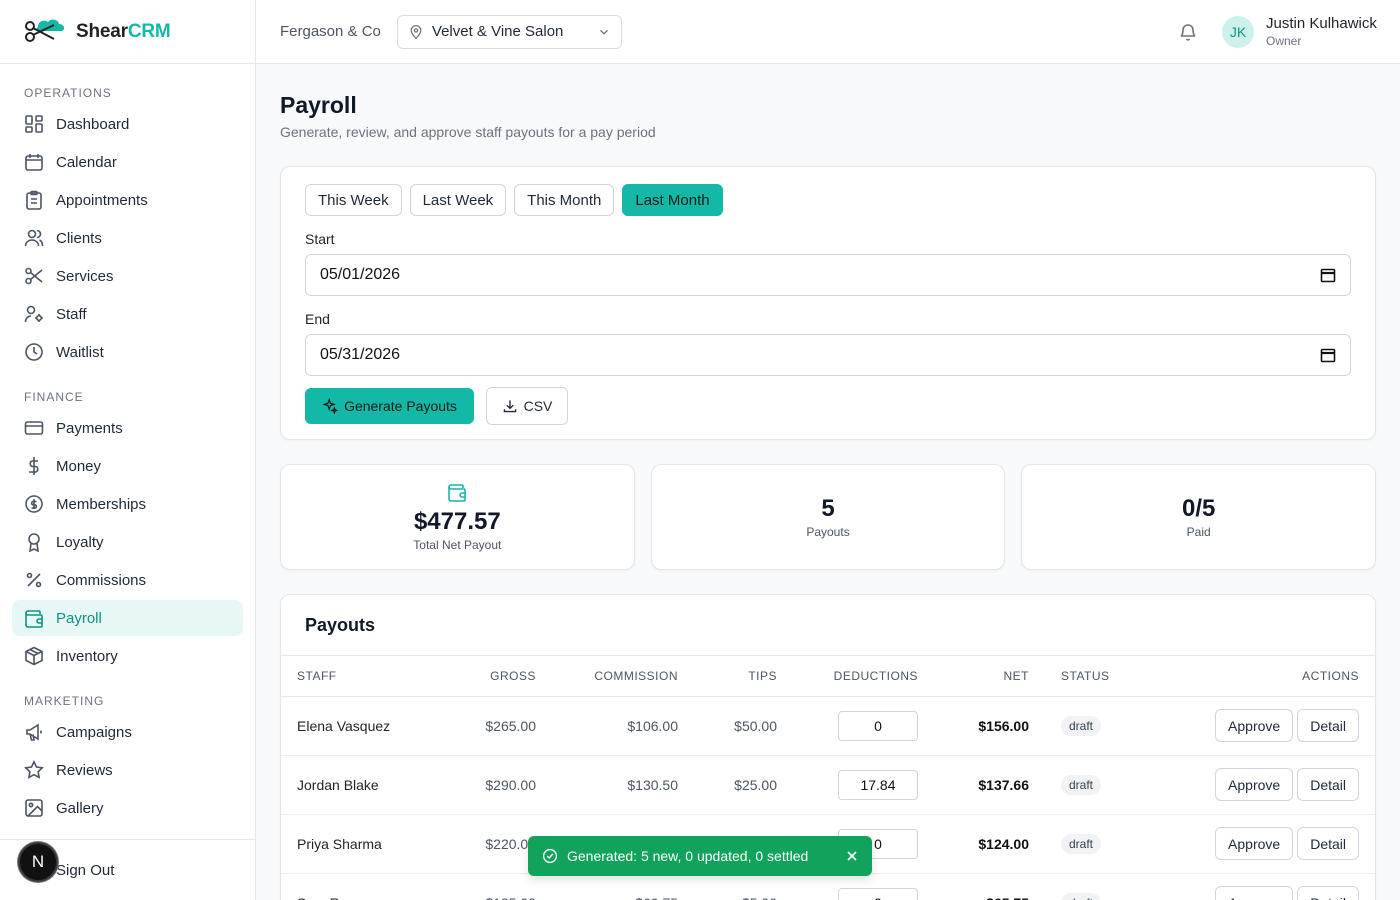  What do you see at coordinates (127, 428) in the screenshot?
I see `sidebar-item-payments: Payments` at bounding box center [127, 428].